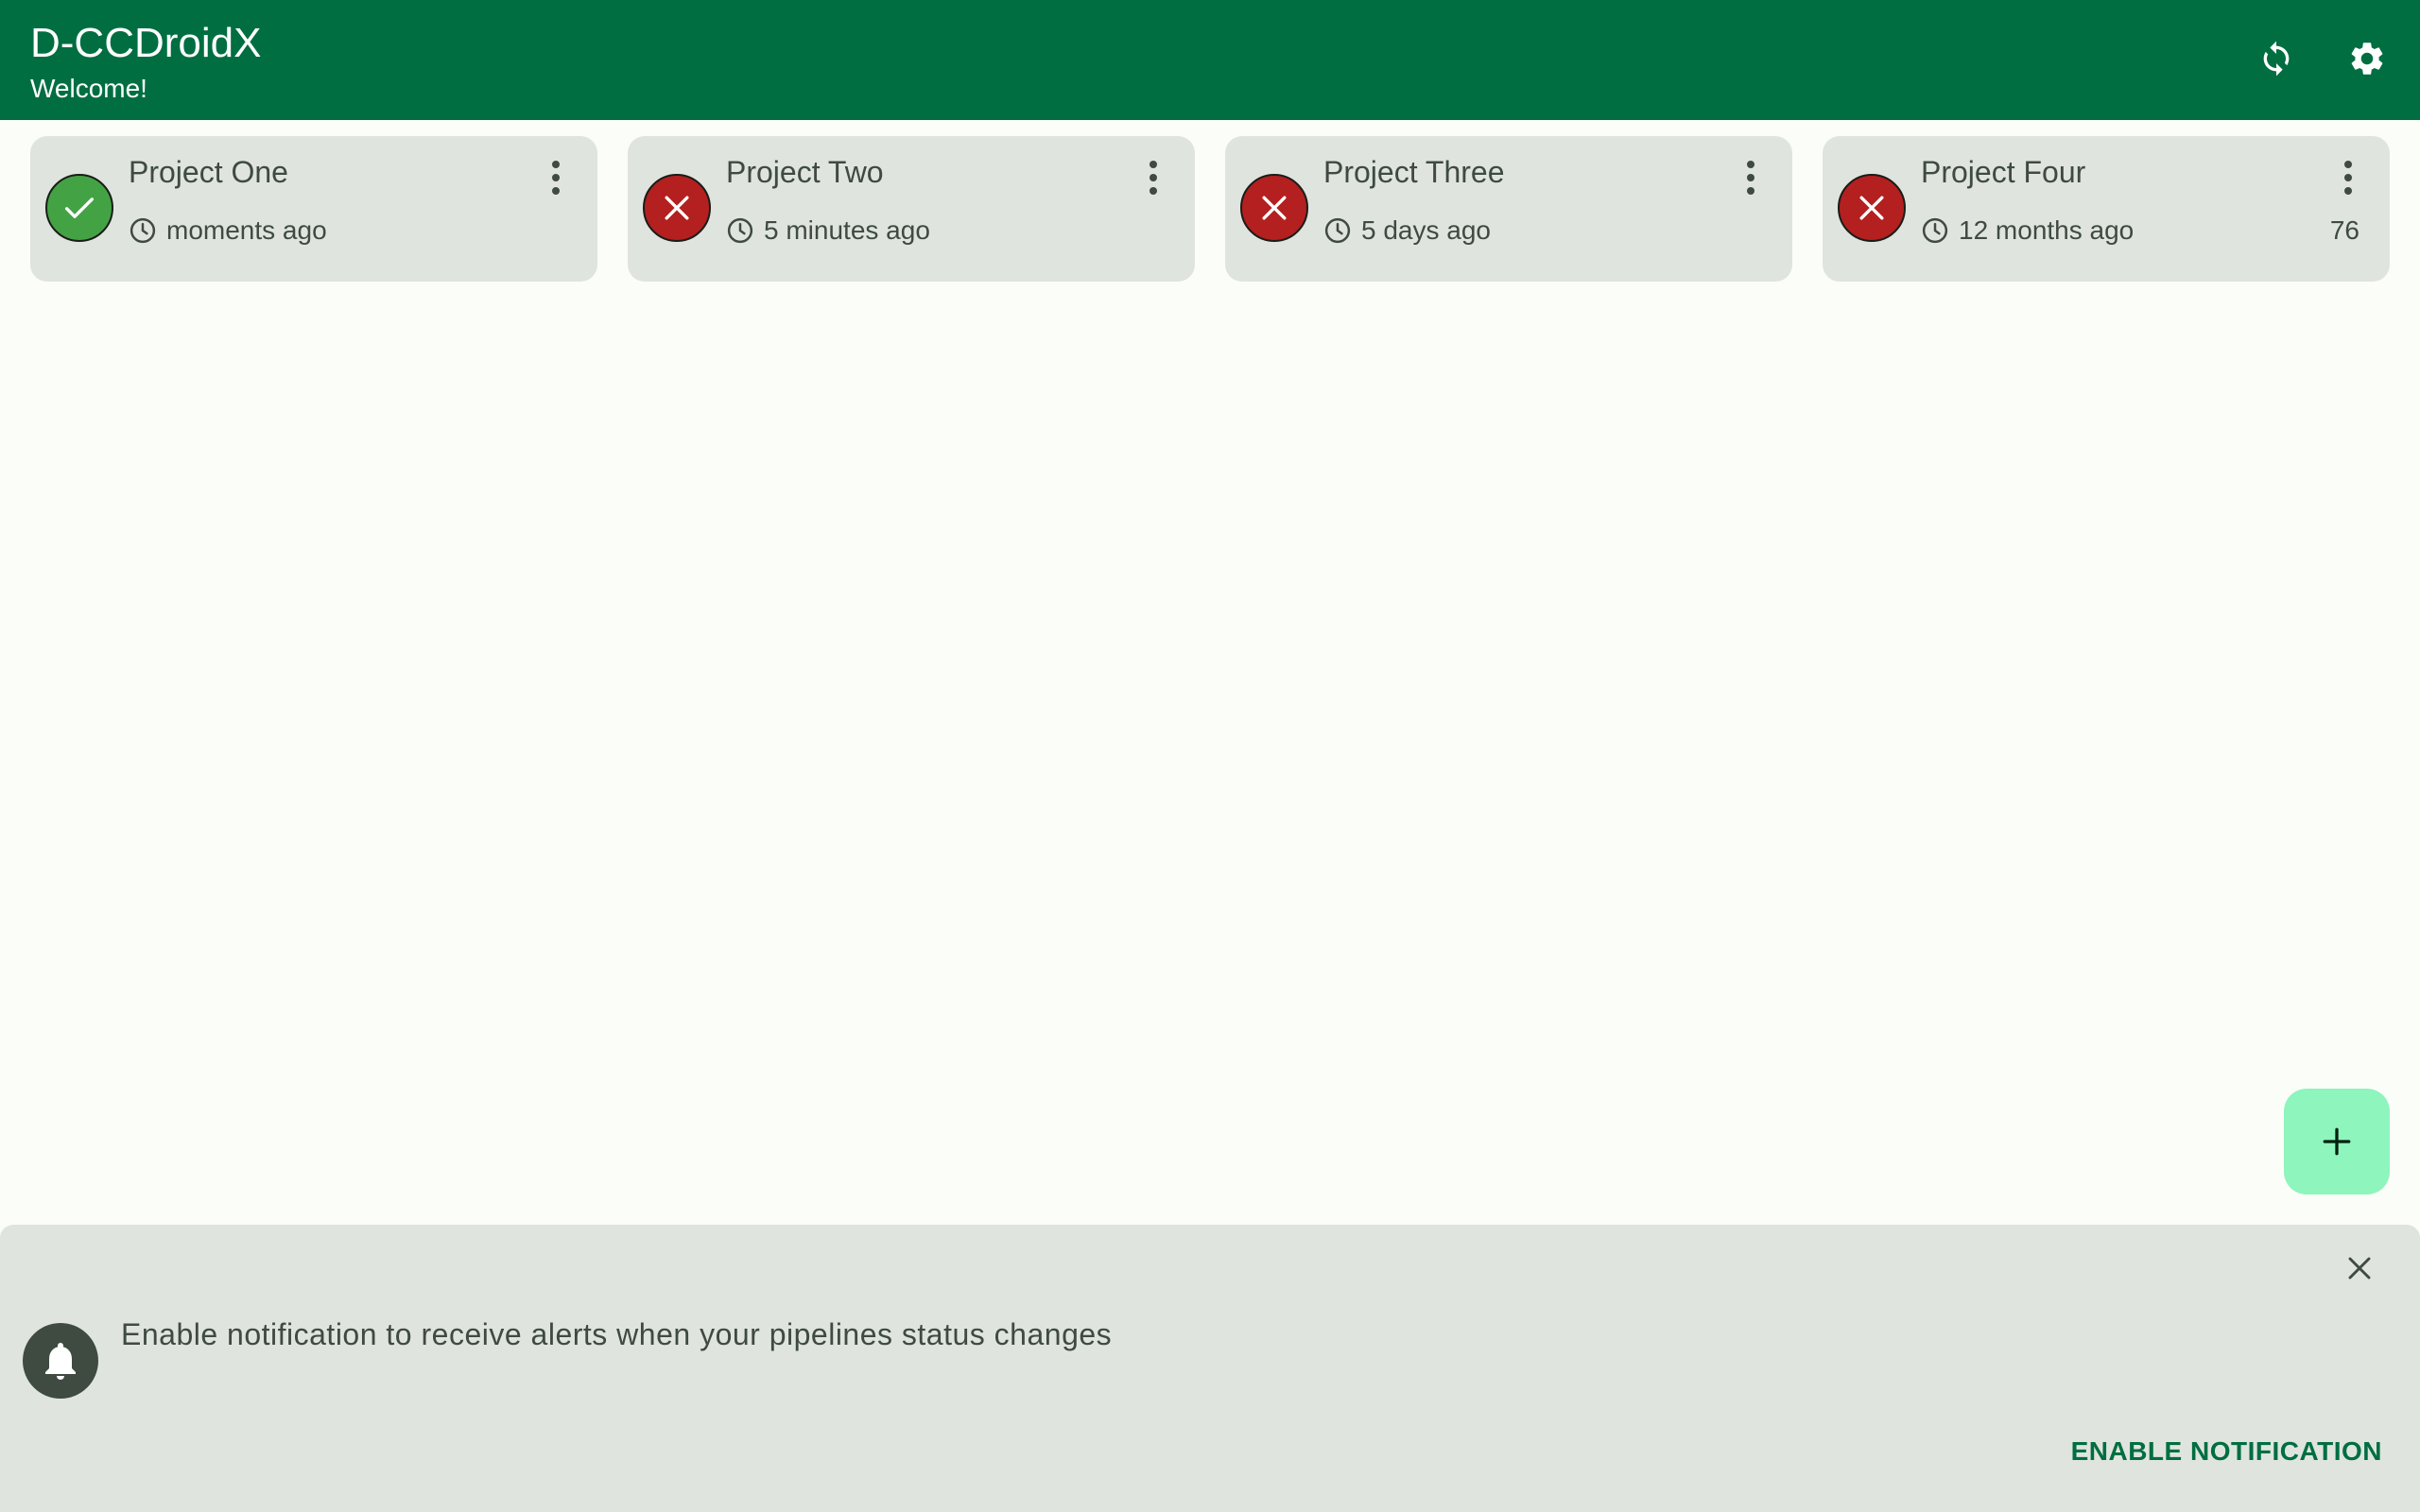 The width and height of the screenshot is (2420, 1512). I want to click on close-icon, so click(2359, 1268).